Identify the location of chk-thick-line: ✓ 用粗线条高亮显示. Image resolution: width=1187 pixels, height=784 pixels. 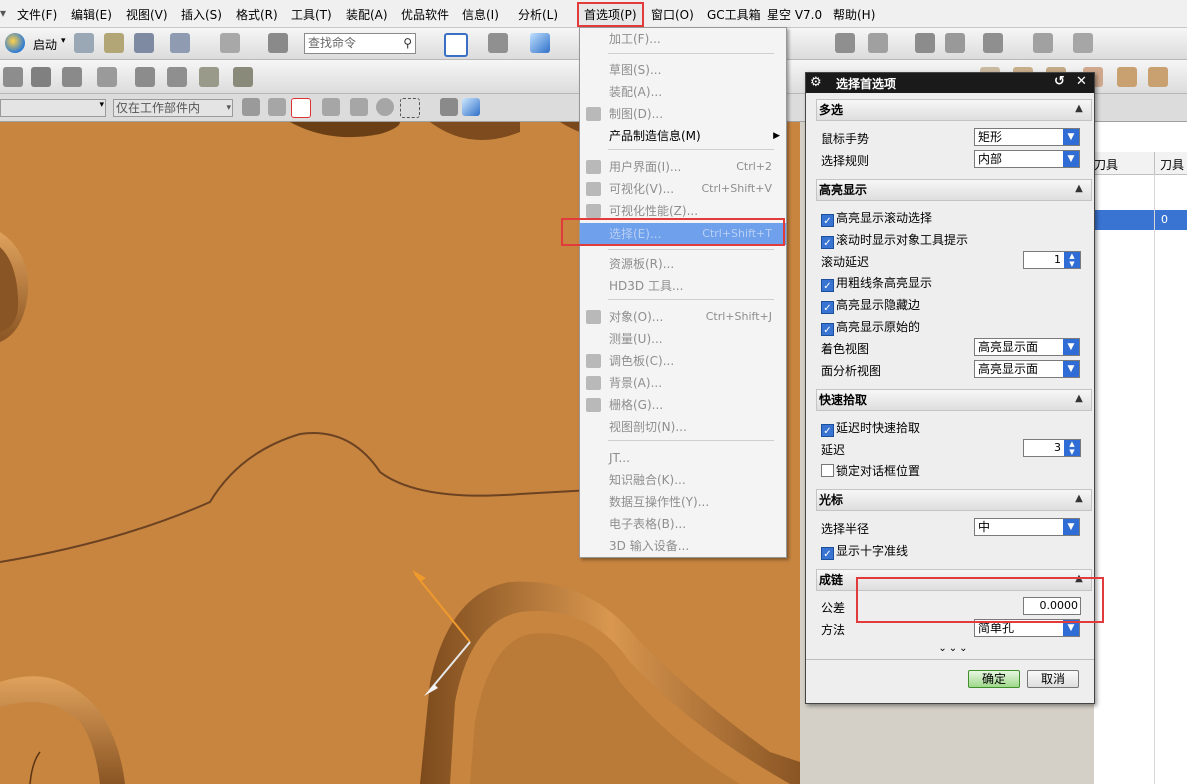
(876, 283).